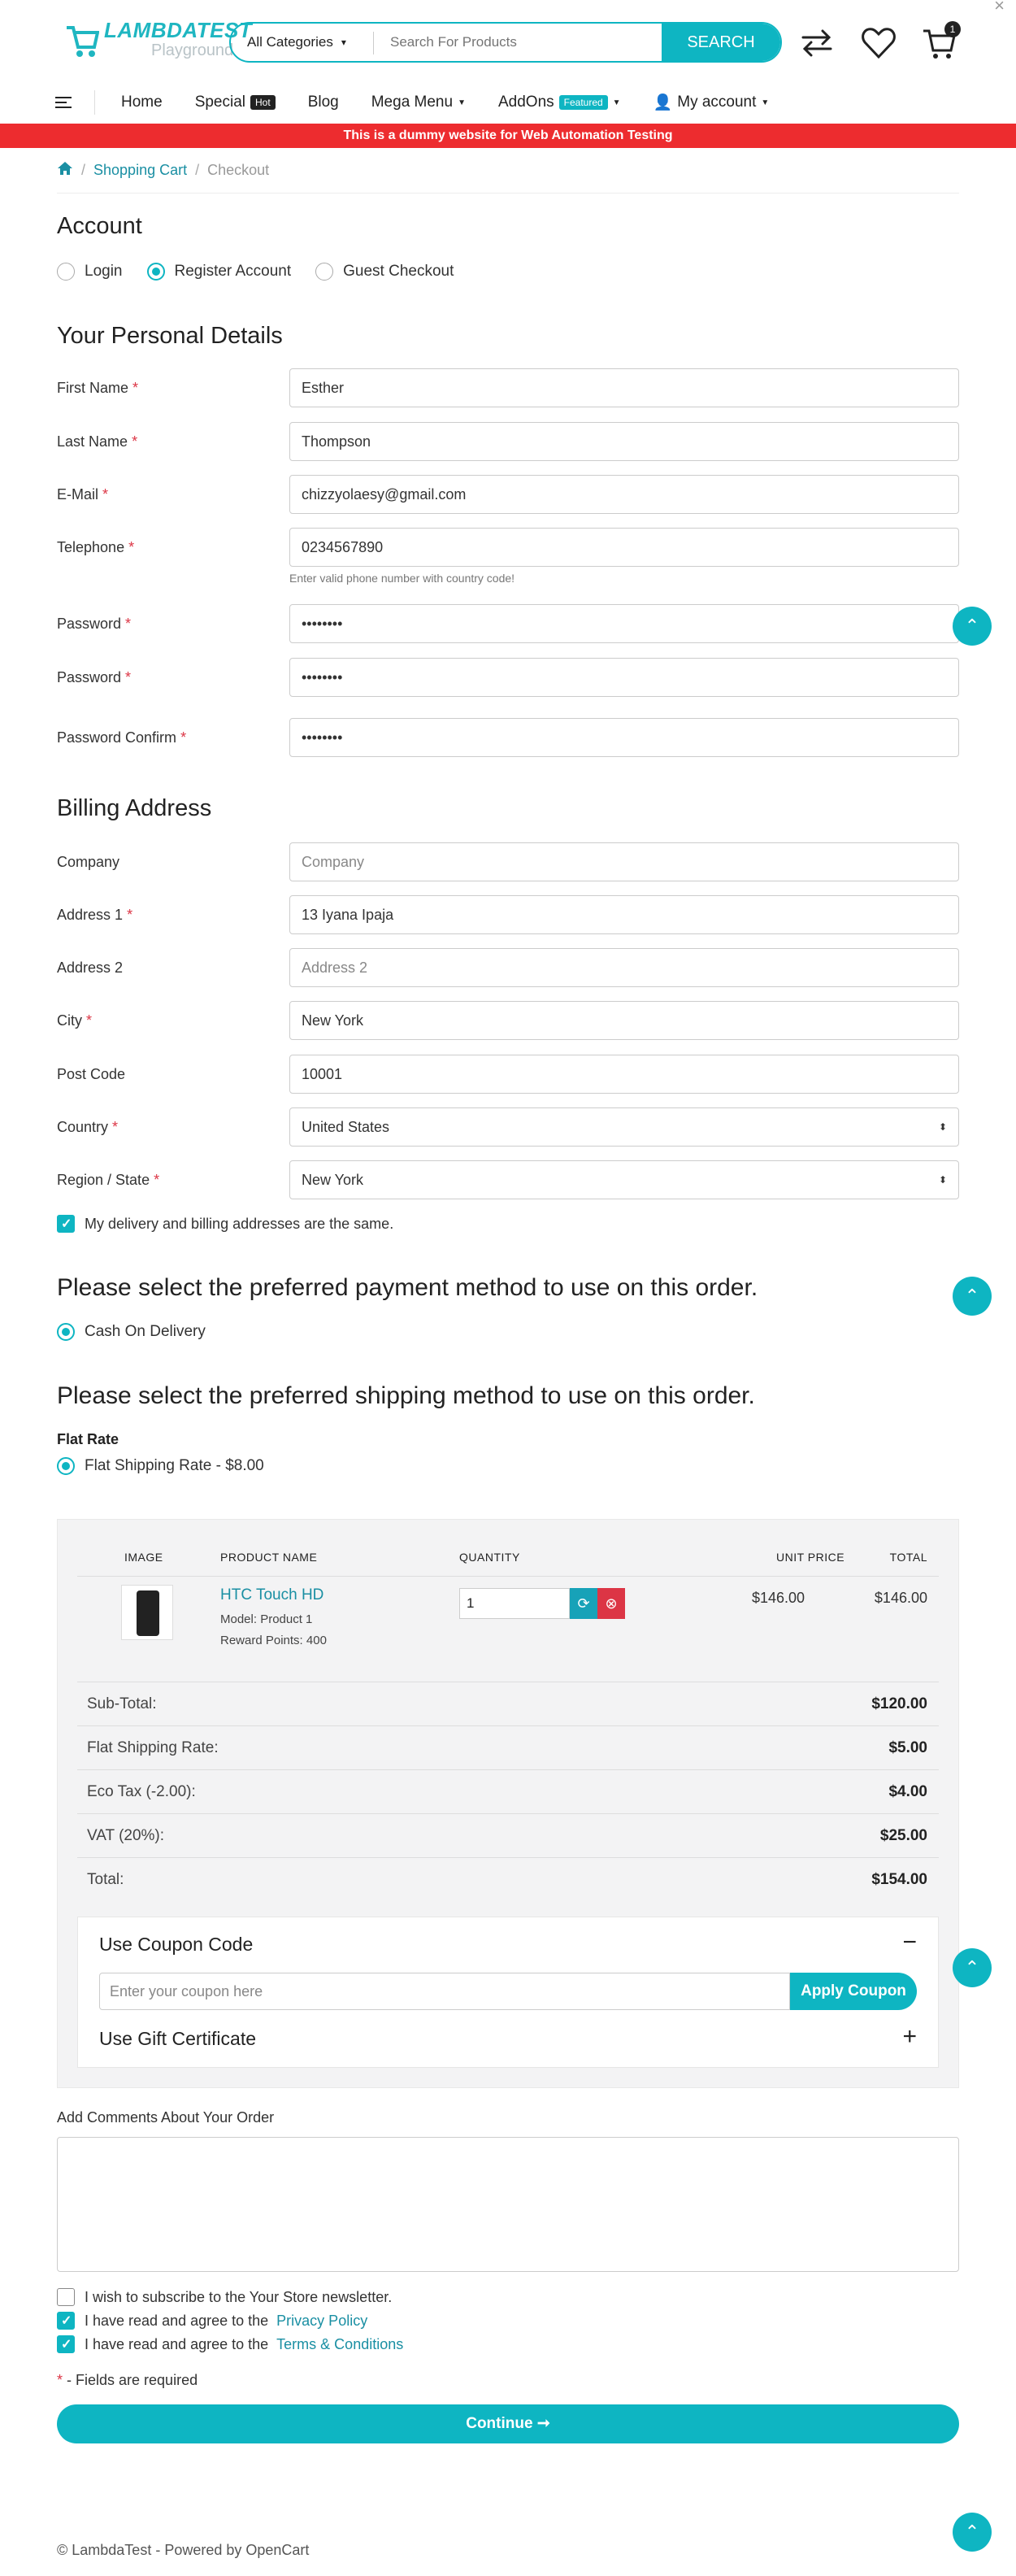  I want to click on total-value: $154.00, so click(899, 1880).